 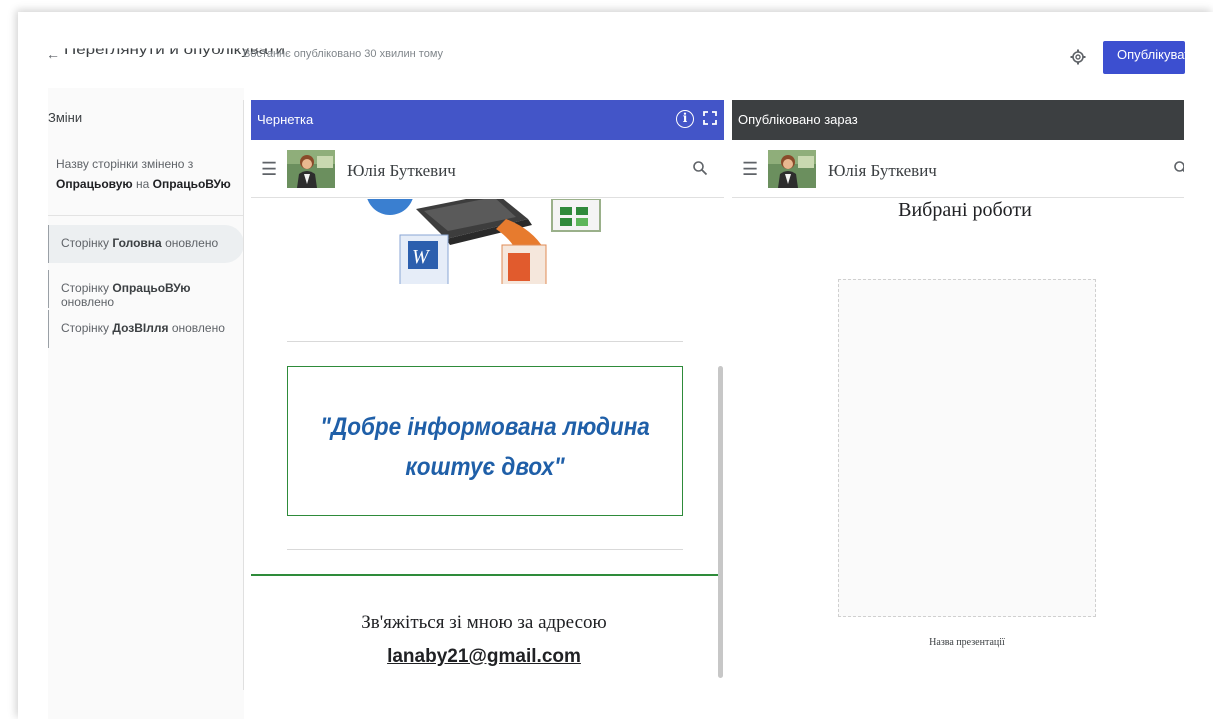 I want to click on footer-divider, so click(x=485, y=575).